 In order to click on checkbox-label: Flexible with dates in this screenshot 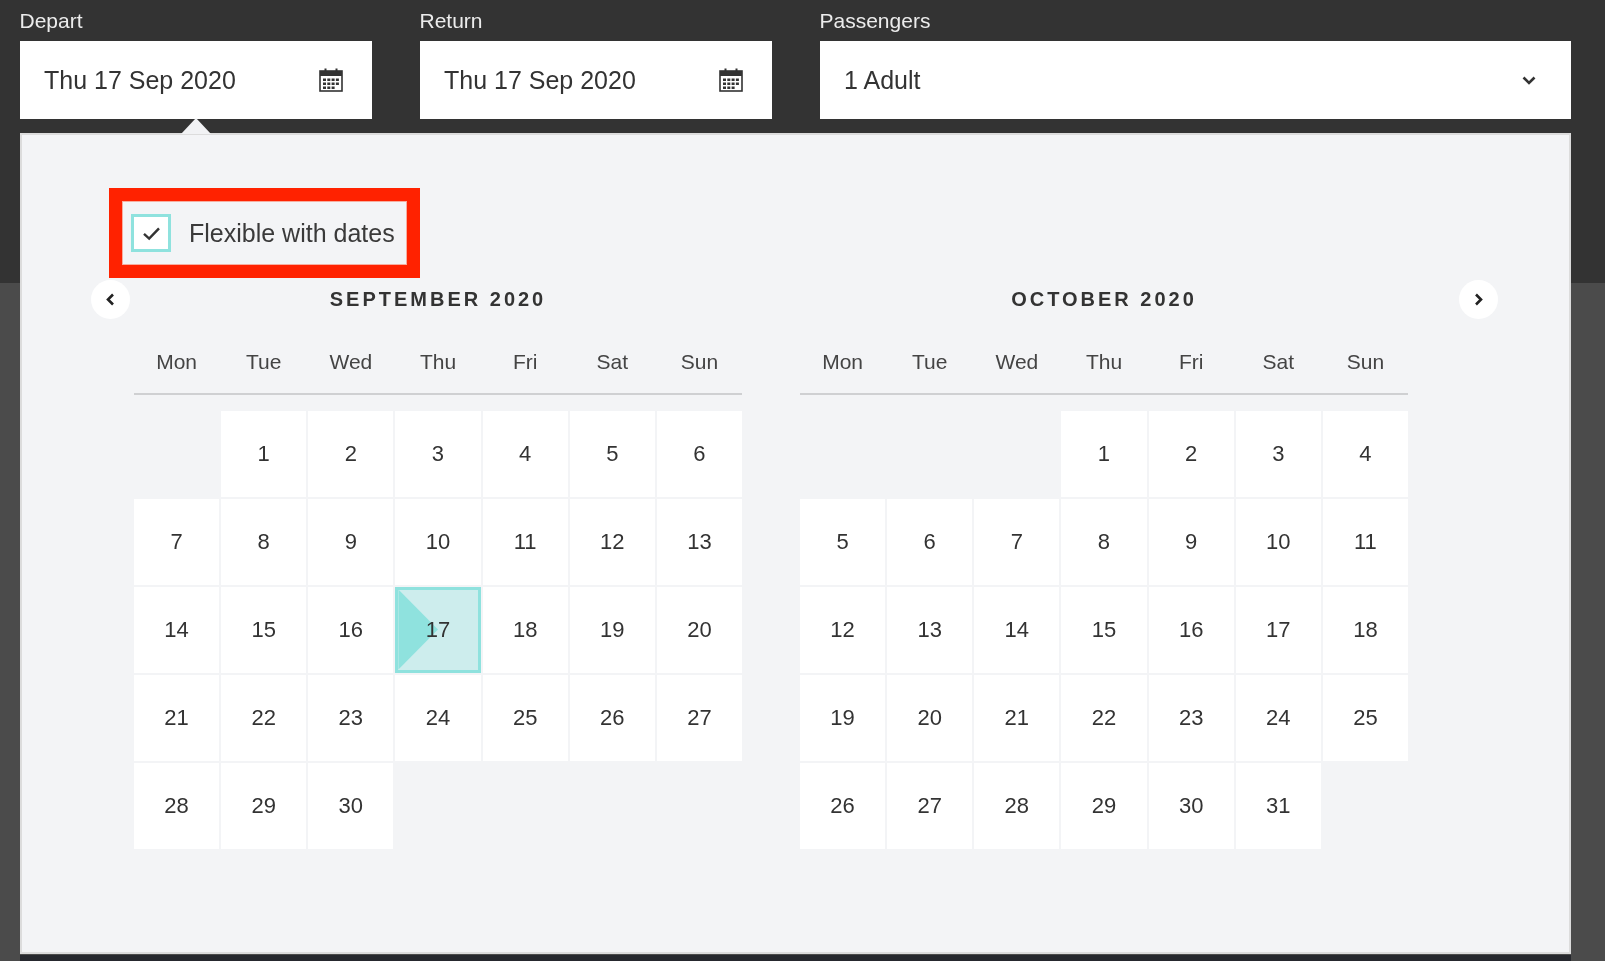, I will do `click(292, 233)`.